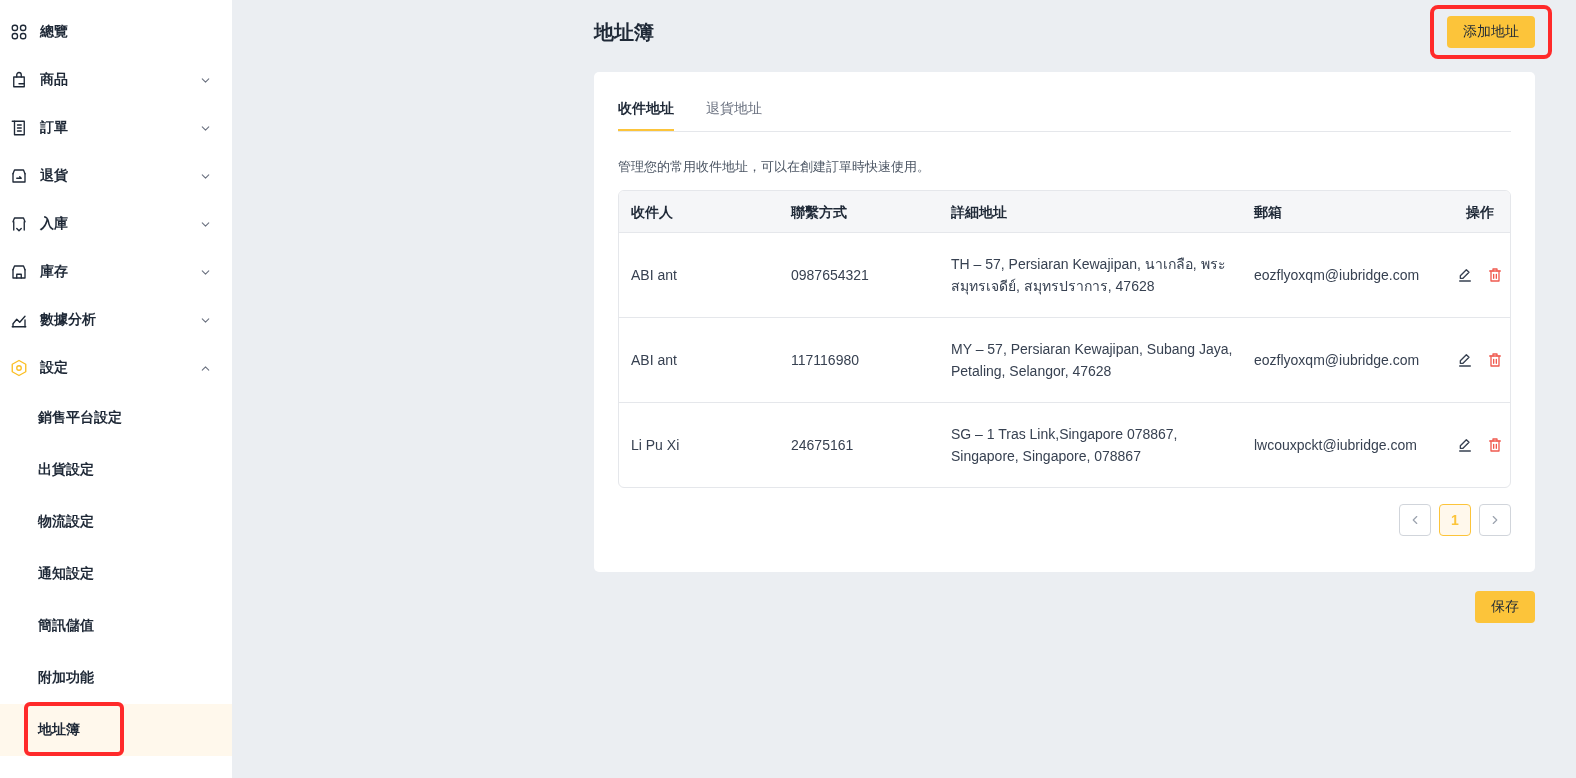  What do you see at coordinates (1505, 607) in the screenshot?
I see `save-button: 保存` at bounding box center [1505, 607].